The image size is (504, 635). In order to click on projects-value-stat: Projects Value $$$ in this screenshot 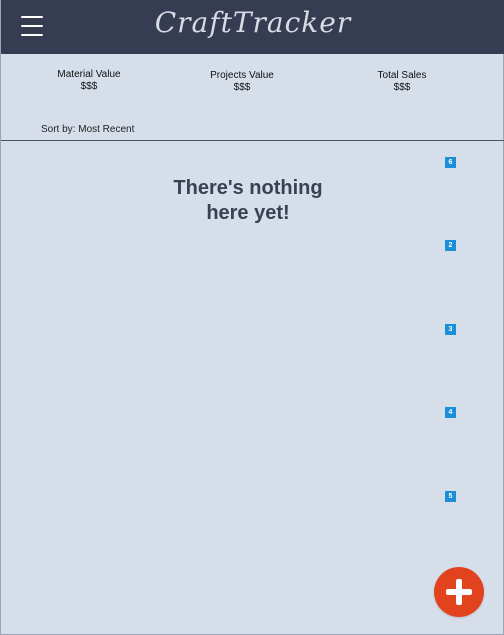, I will do `click(242, 82)`.